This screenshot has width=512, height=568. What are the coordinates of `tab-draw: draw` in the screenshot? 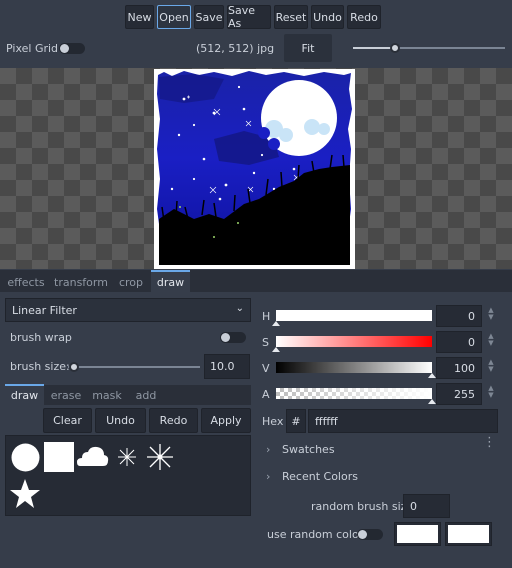 It's located at (170, 281).